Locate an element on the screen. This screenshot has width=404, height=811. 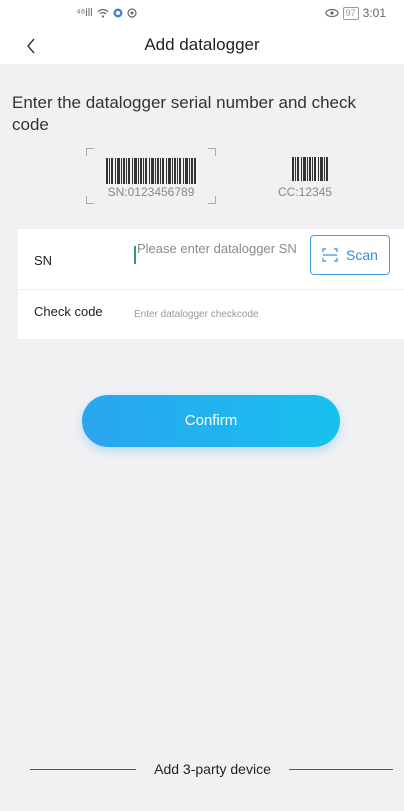
scan-button: Scan is located at coordinates (350, 255).